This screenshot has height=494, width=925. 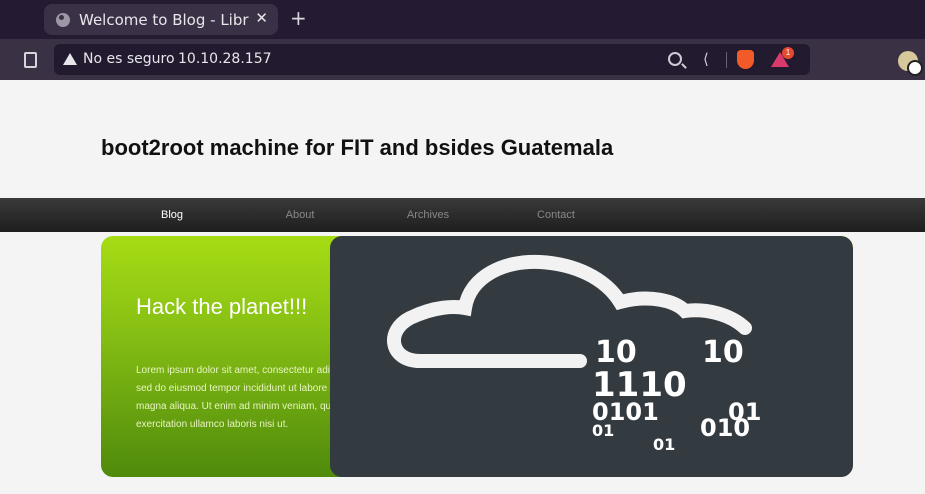 I want to click on hero-heading: Hack the planet!!!, so click(x=222, y=306).